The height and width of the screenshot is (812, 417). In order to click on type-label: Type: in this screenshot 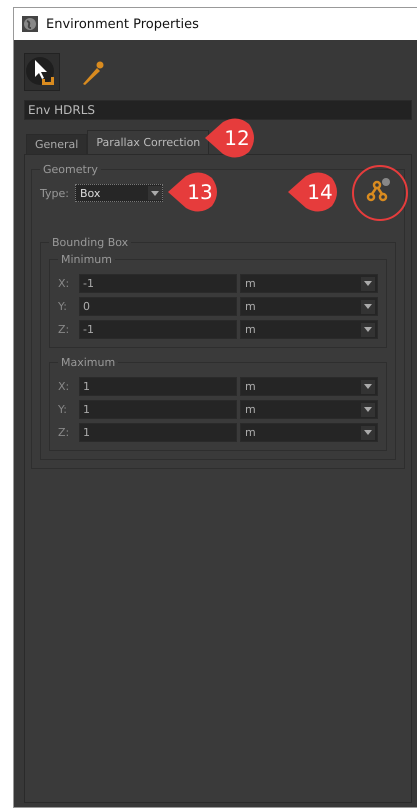, I will do `click(54, 193)`.